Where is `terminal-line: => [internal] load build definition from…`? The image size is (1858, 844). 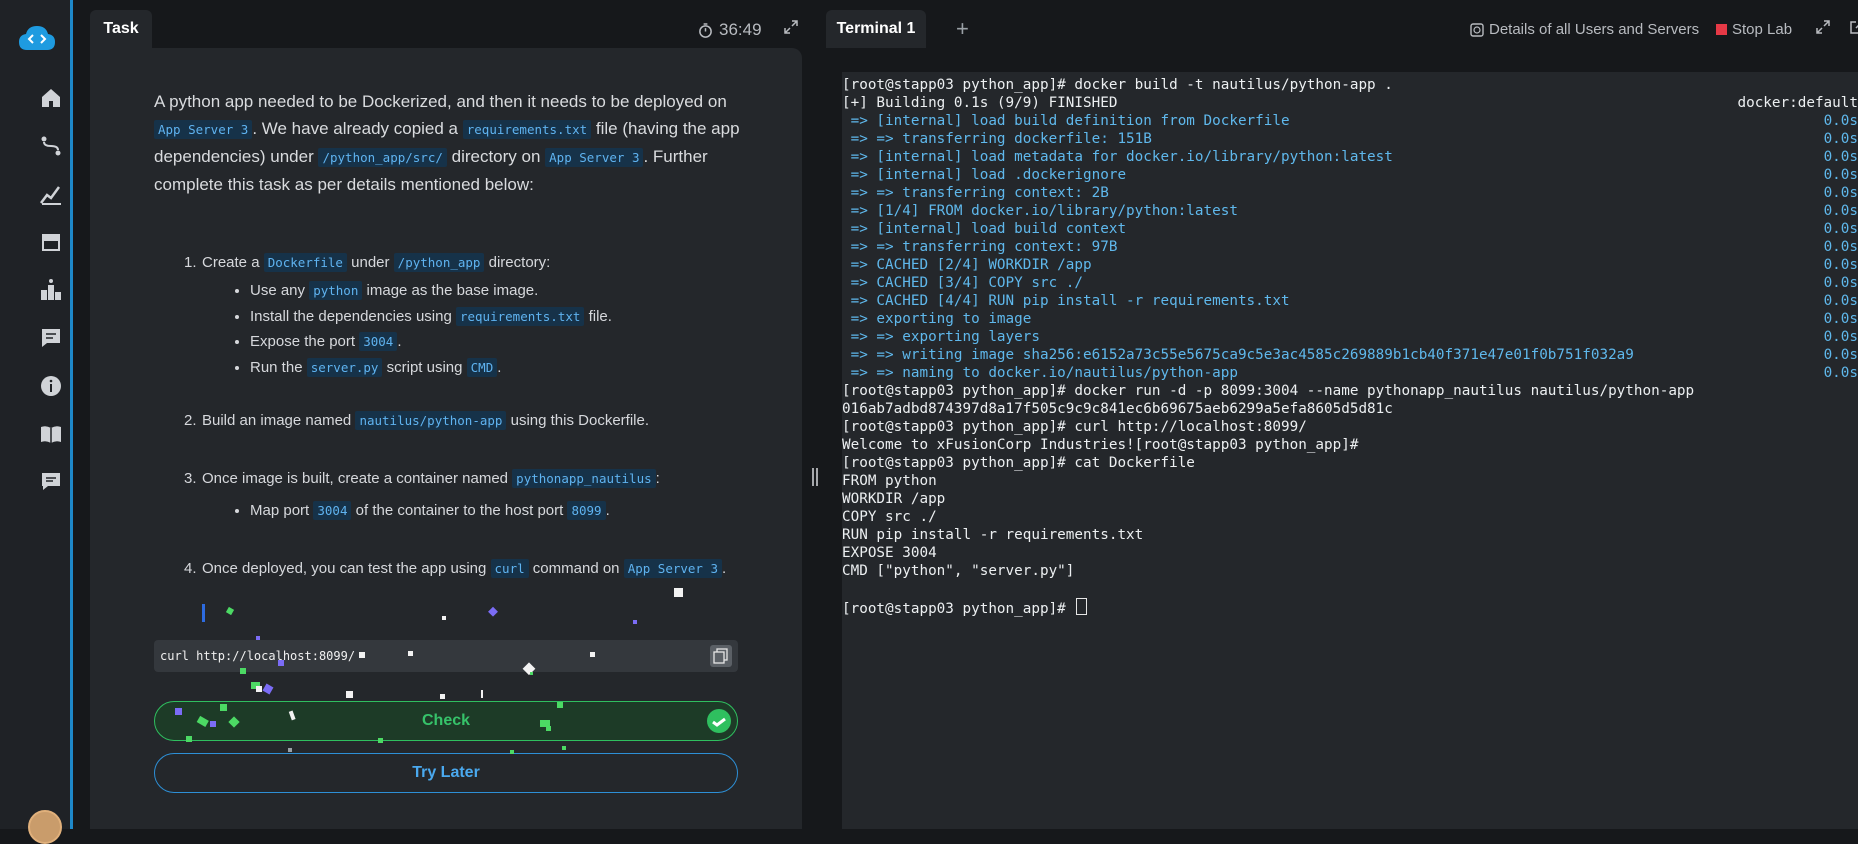
terminal-line: => [internal] load build definition from… is located at coordinates (1350, 121).